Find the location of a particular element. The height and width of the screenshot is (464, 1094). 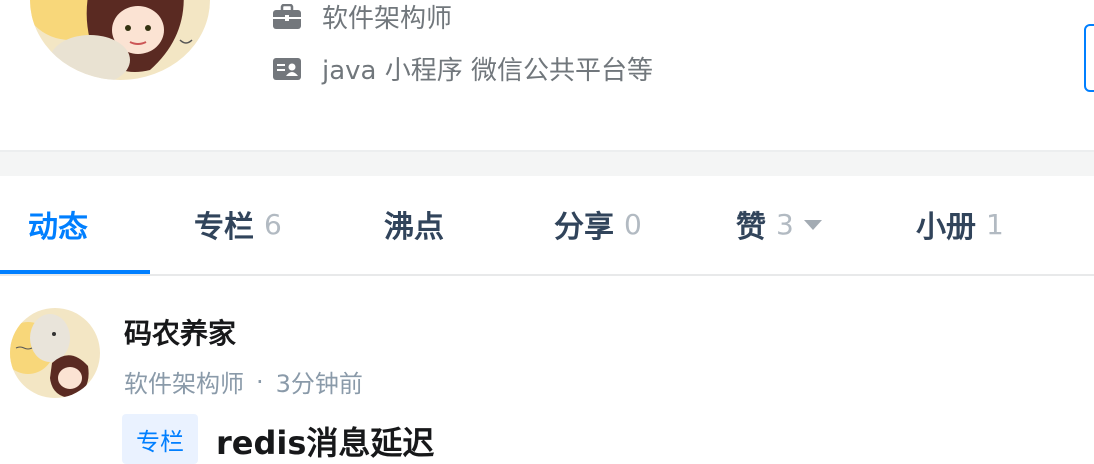

tab-columns: 专栏 6 is located at coordinates (238, 224).